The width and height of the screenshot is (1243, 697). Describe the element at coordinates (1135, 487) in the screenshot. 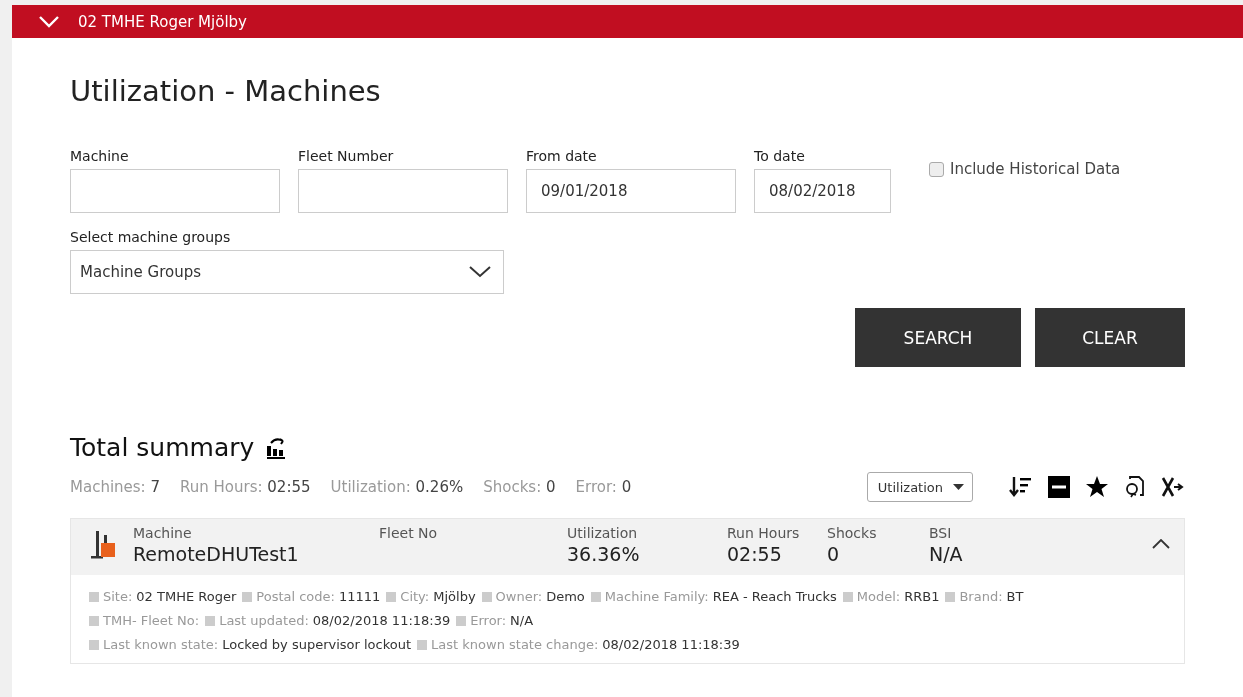

I see `refresh-document-icon` at that location.